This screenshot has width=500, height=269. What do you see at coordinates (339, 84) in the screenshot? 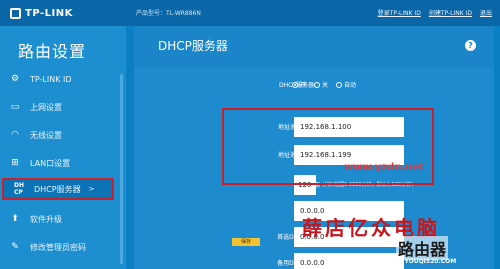
I see `radio-auto-dot` at bounding box center [339, 84].